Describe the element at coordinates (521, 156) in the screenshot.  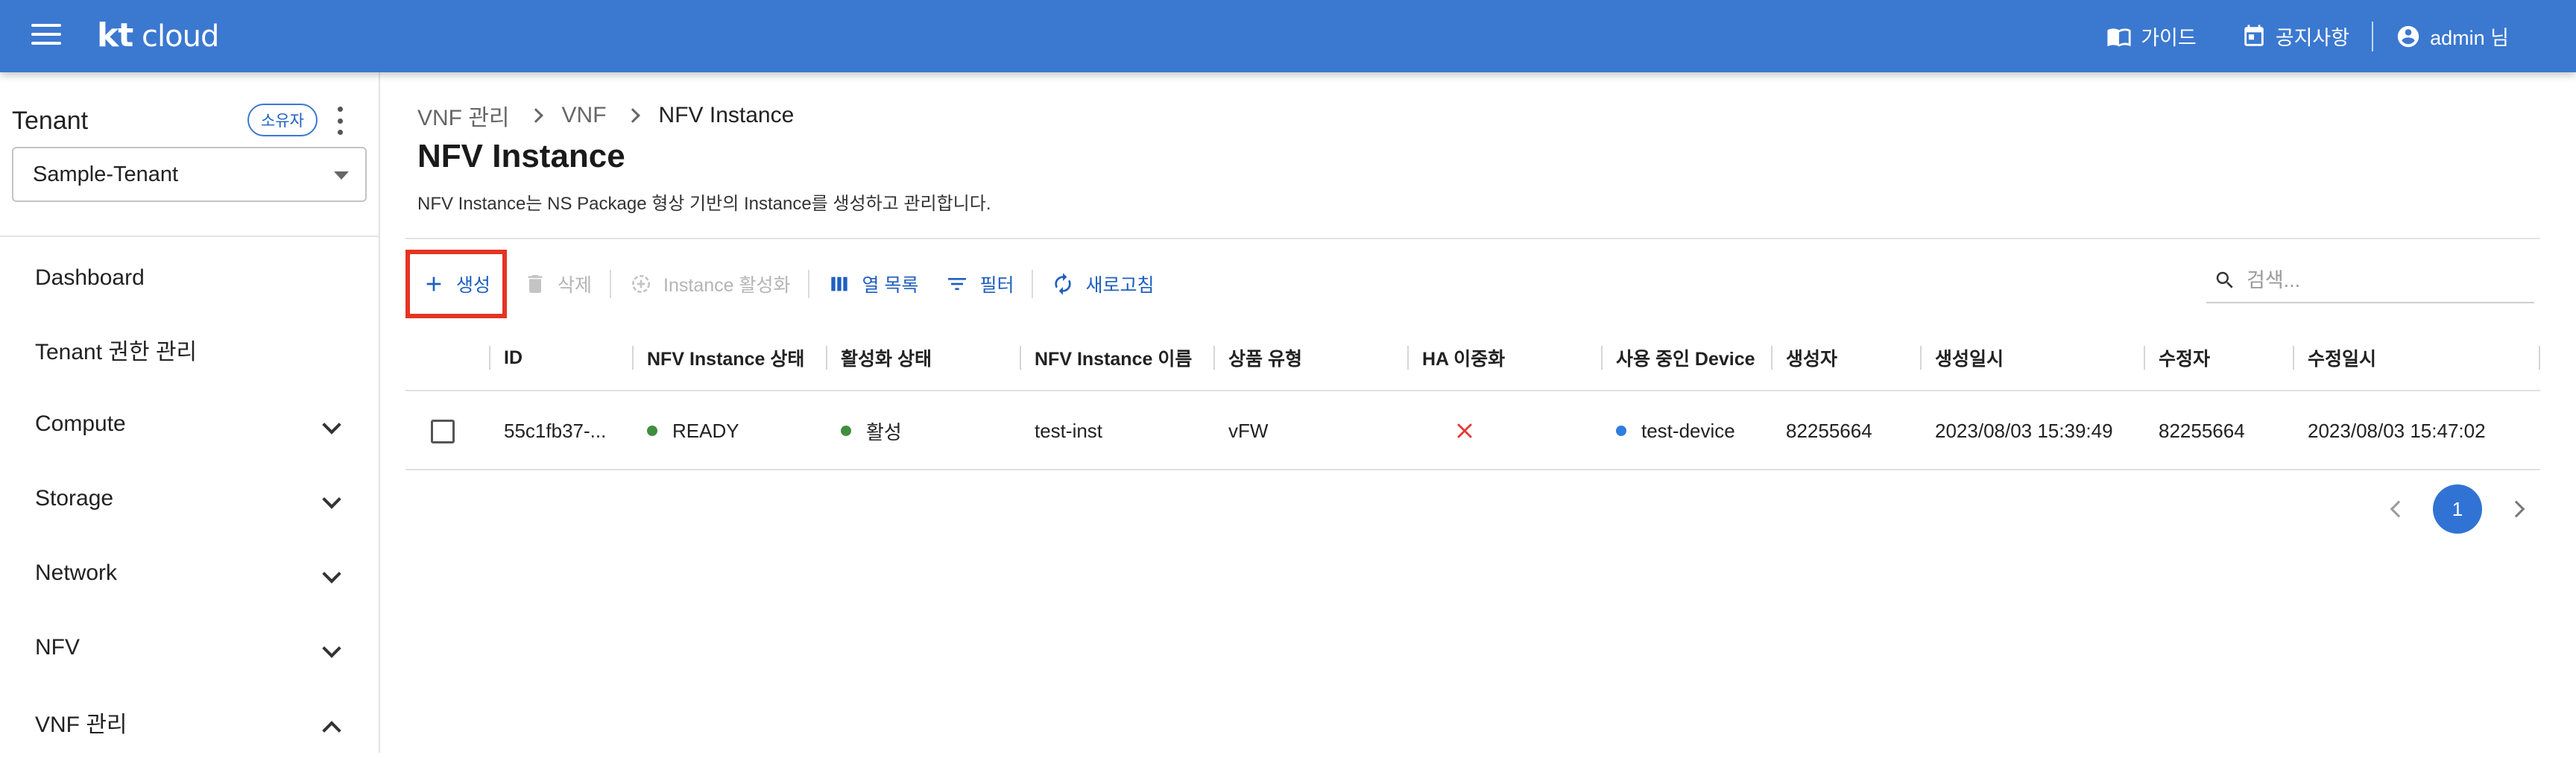
I see `page-title: NFV Instance` at that location.